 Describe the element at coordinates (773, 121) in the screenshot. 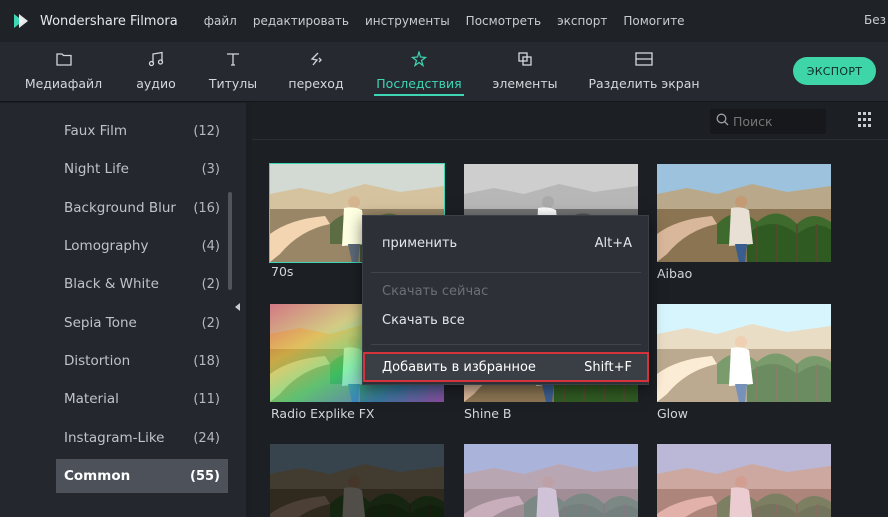

I see `search-input` at that location.